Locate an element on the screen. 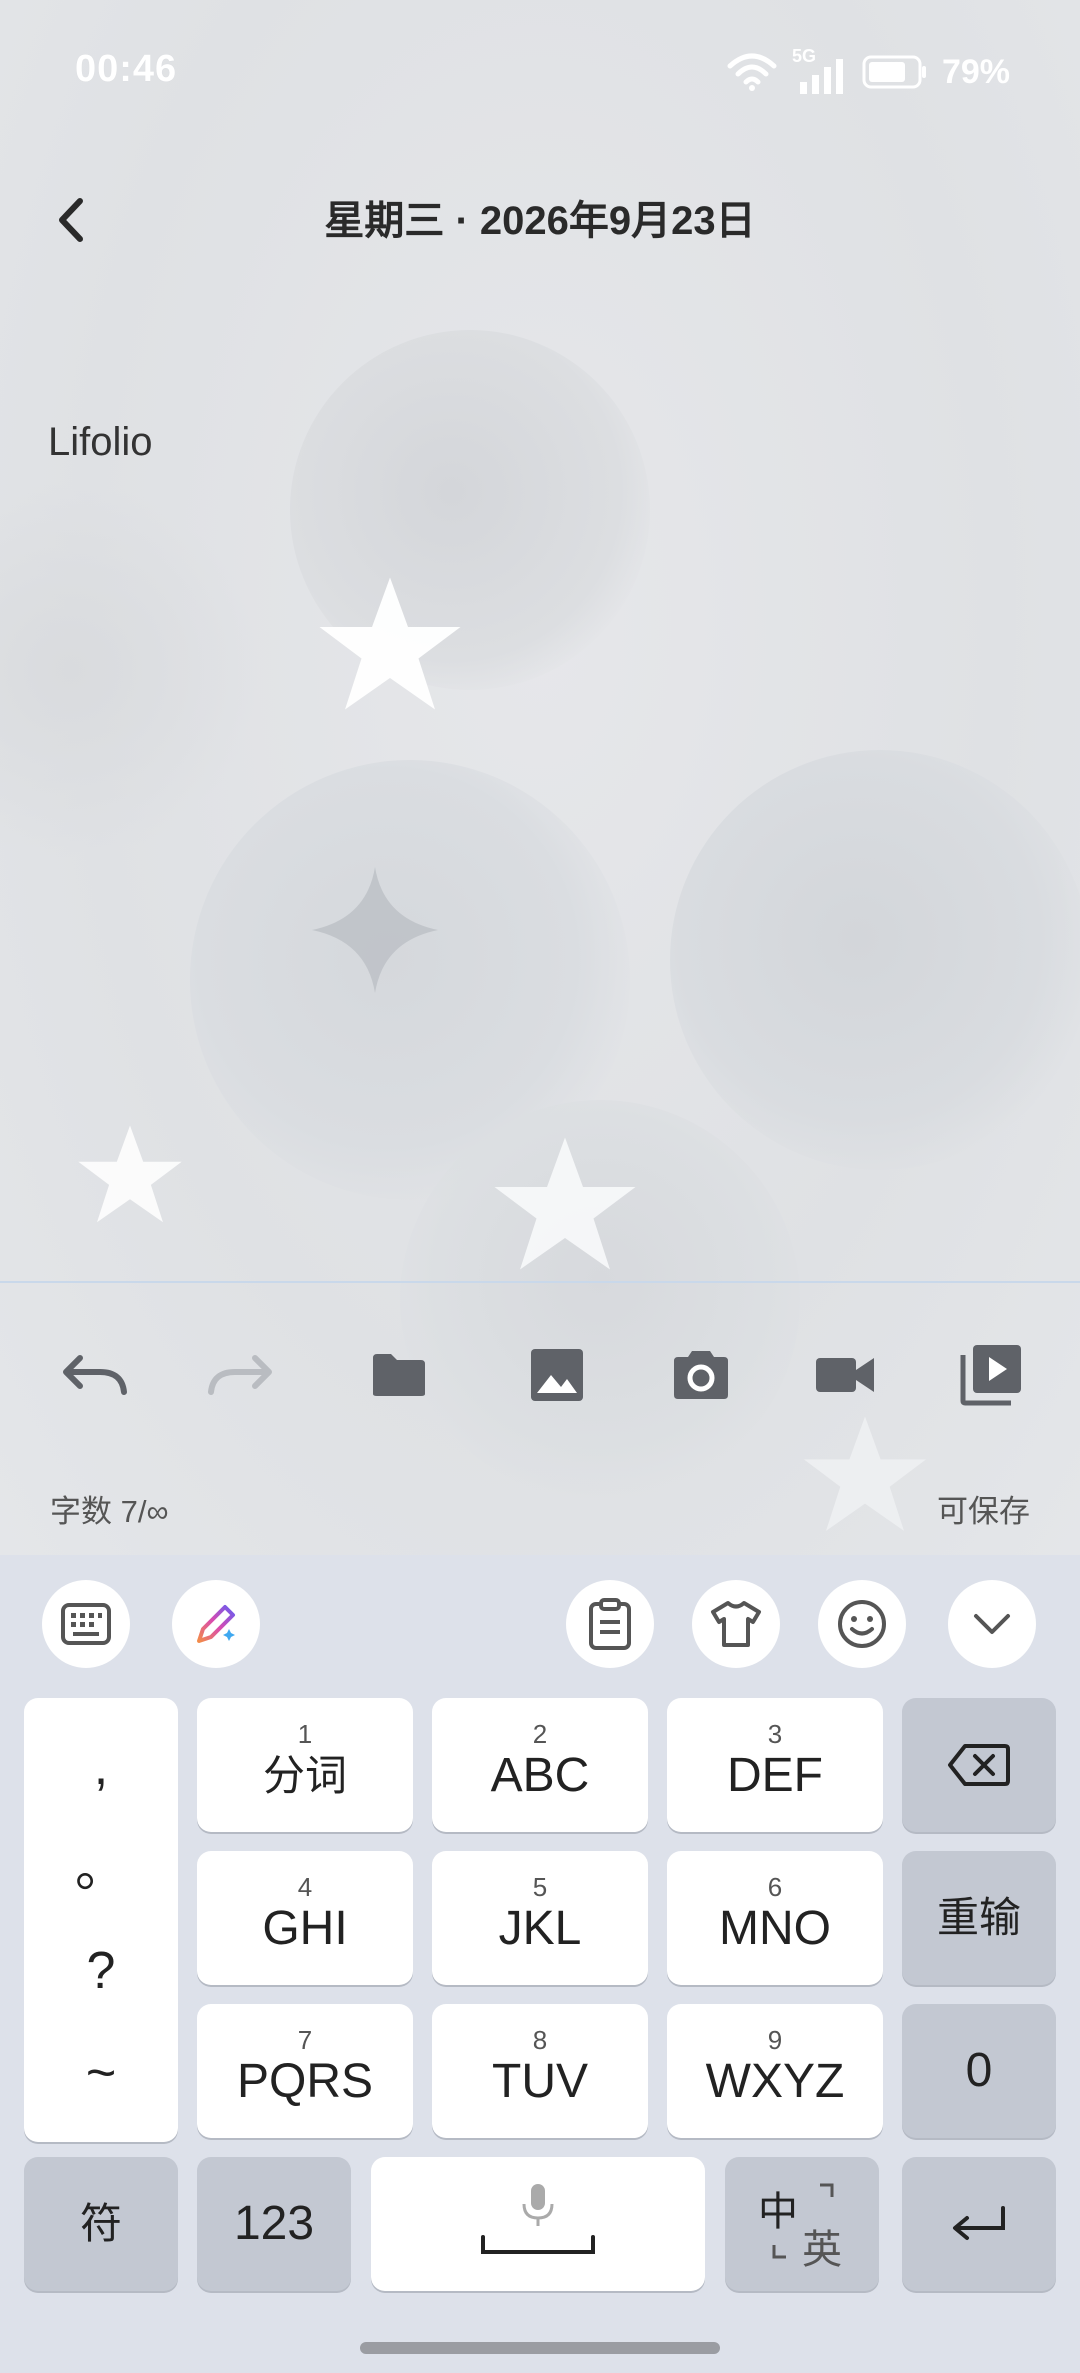 Image resolution: width=1080 pixels, height=2373 pixels. battery-icon is located at coordinates (894, 72).